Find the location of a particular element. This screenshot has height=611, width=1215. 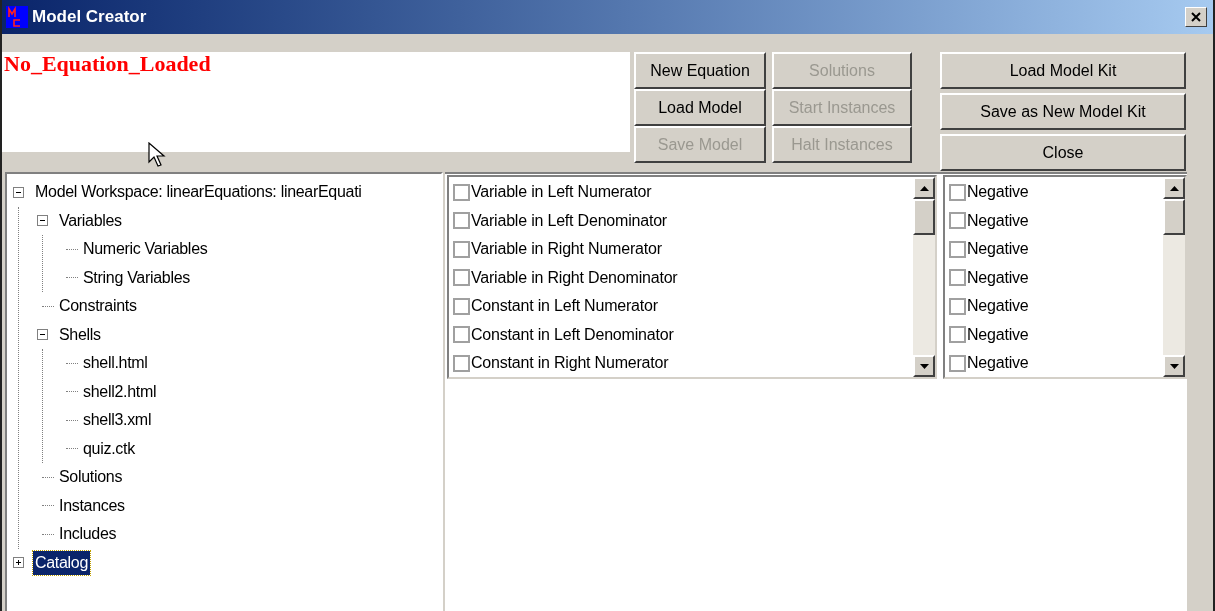

checkbox-label: Constant in Left Denominator is located at coordinates (572, 334).